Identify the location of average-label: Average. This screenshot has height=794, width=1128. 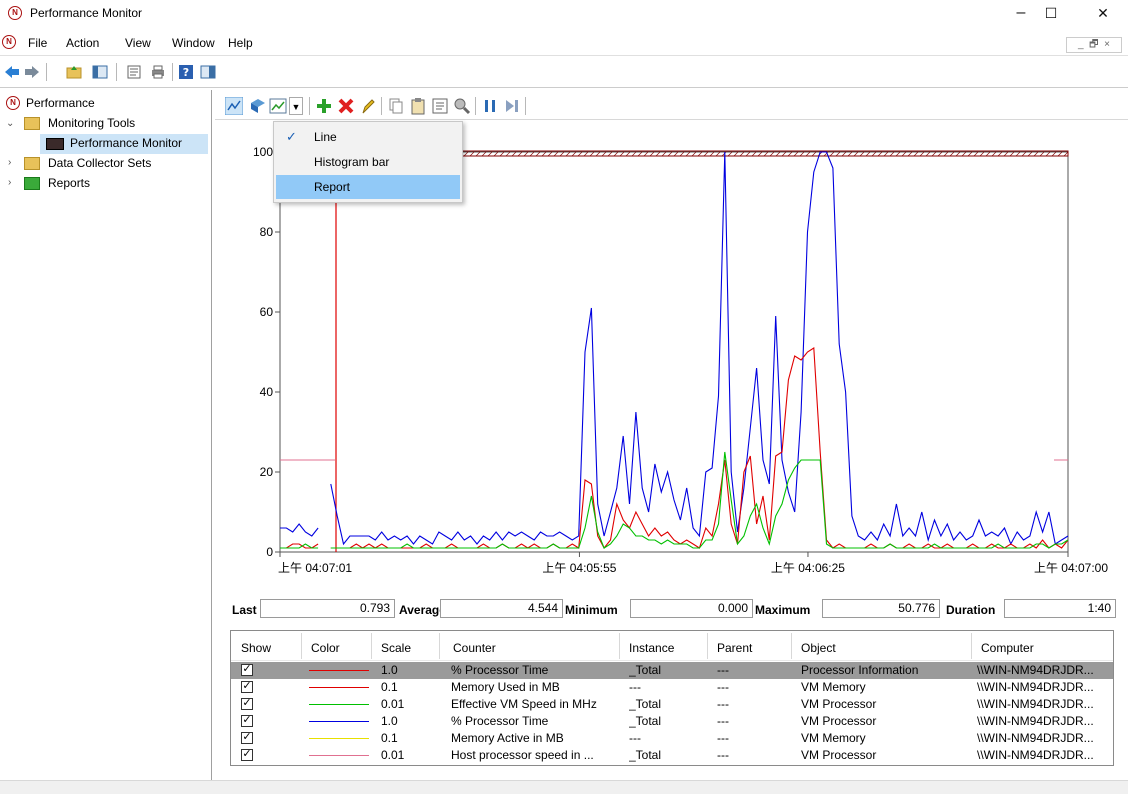
(422, 610).